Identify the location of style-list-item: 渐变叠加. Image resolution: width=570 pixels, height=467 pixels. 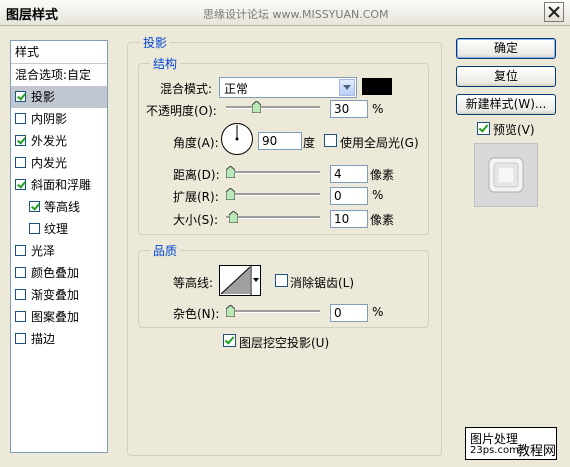
(59, 295).